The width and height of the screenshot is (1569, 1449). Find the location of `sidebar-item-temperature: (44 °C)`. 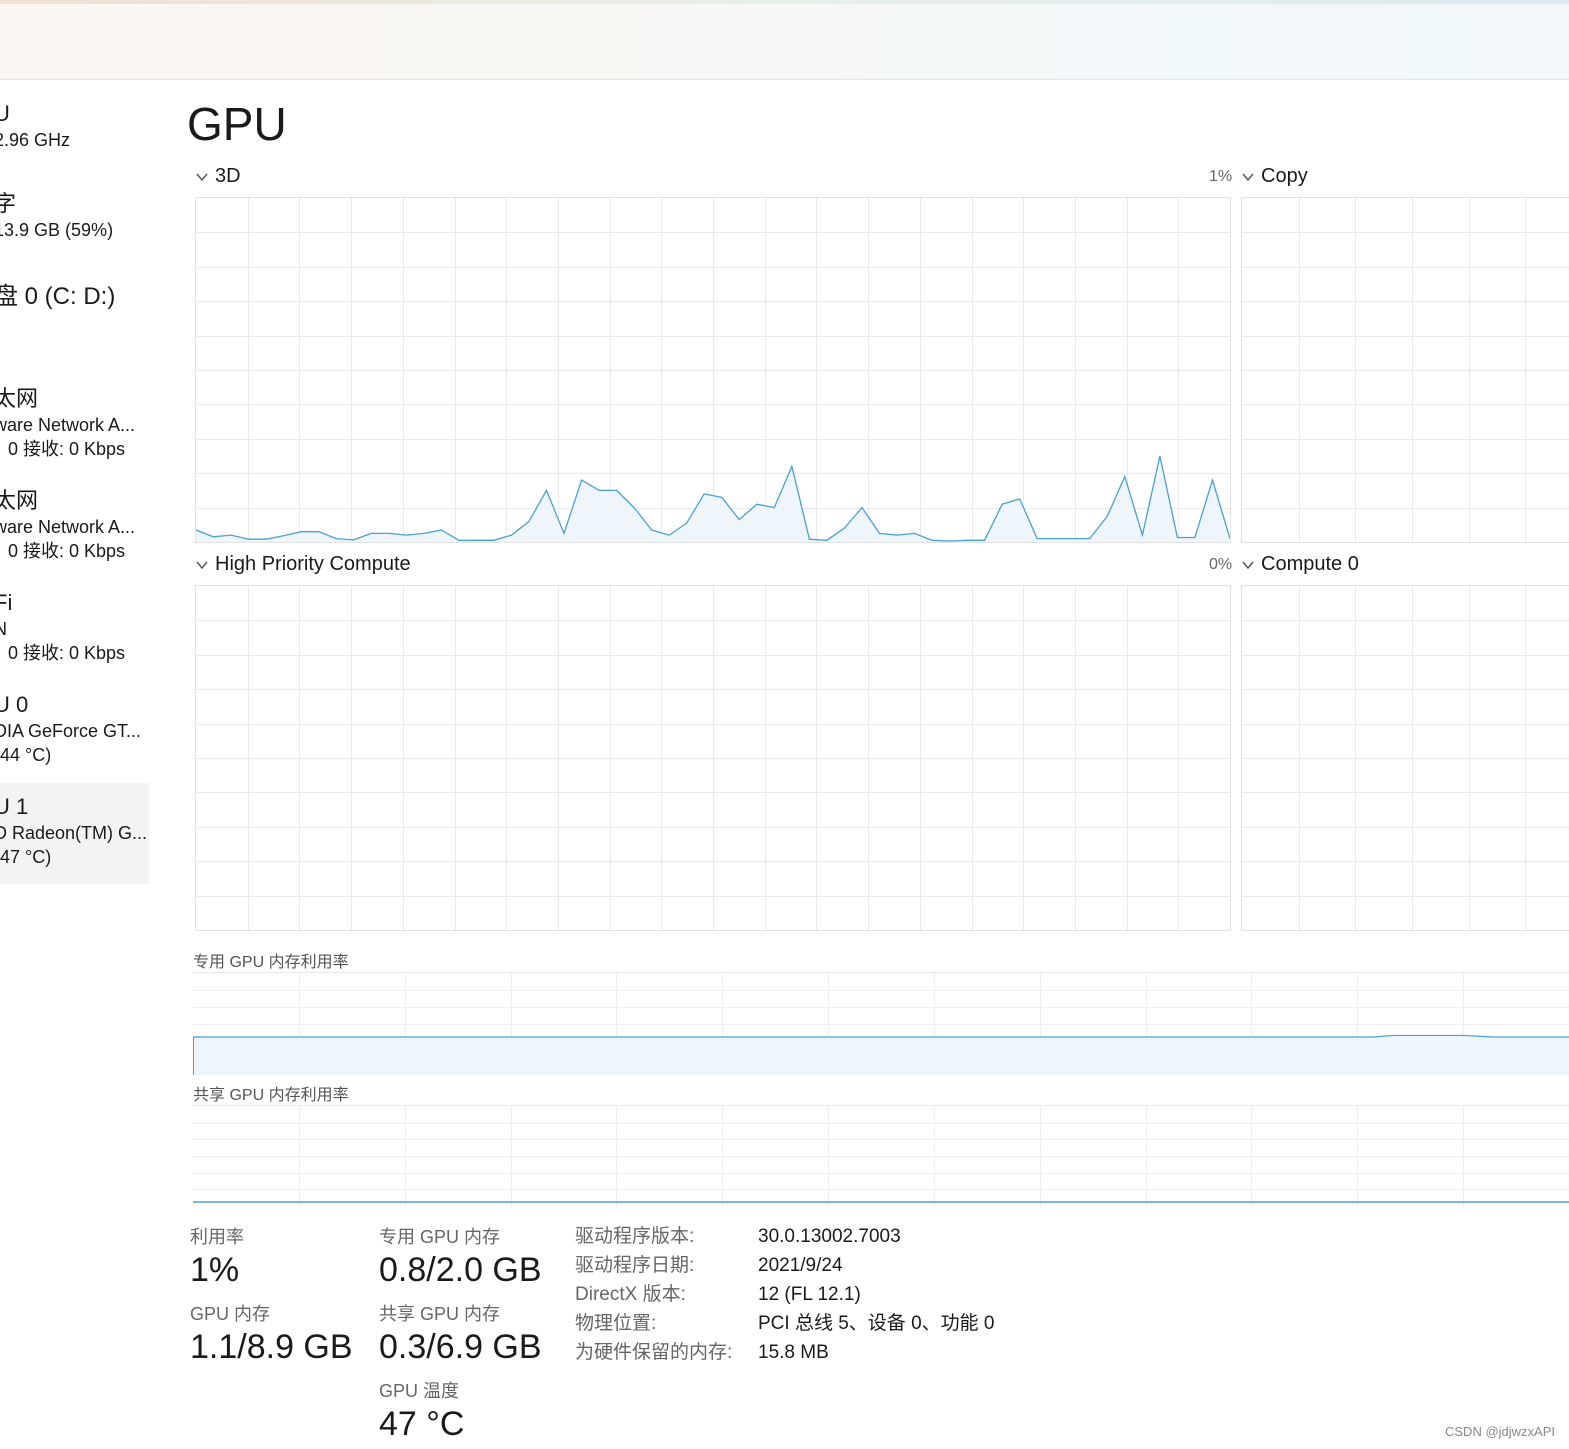

sidebar-item-temperature: (44 °C) is located at coordinates (26, 755).